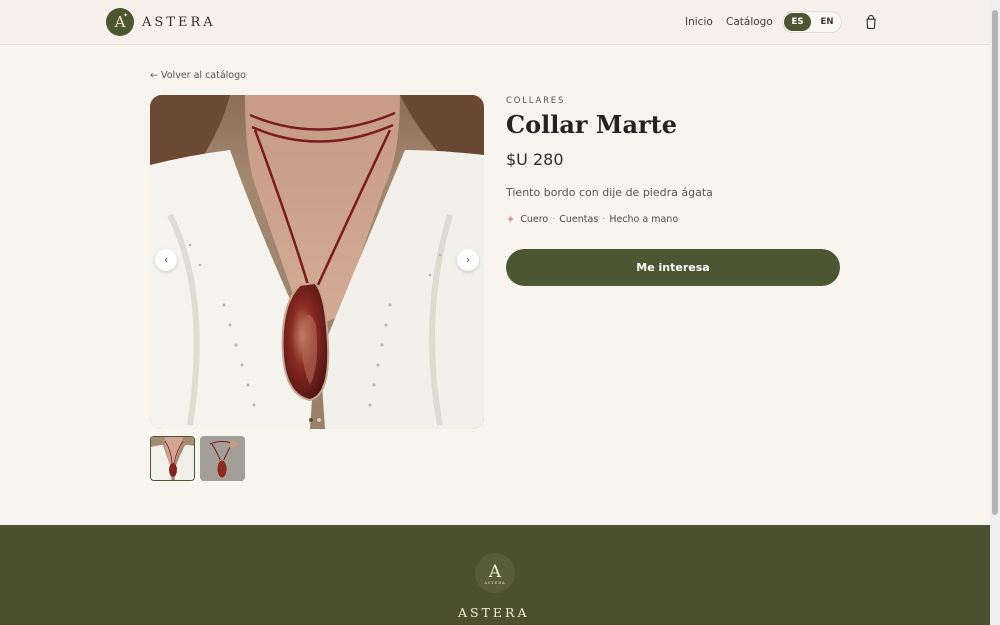 The width and height of the screenshot is (1000, 625). Describe the element at coordinates (871, 22) in the screenshot. I see `shopping-bag-icon` at that location.